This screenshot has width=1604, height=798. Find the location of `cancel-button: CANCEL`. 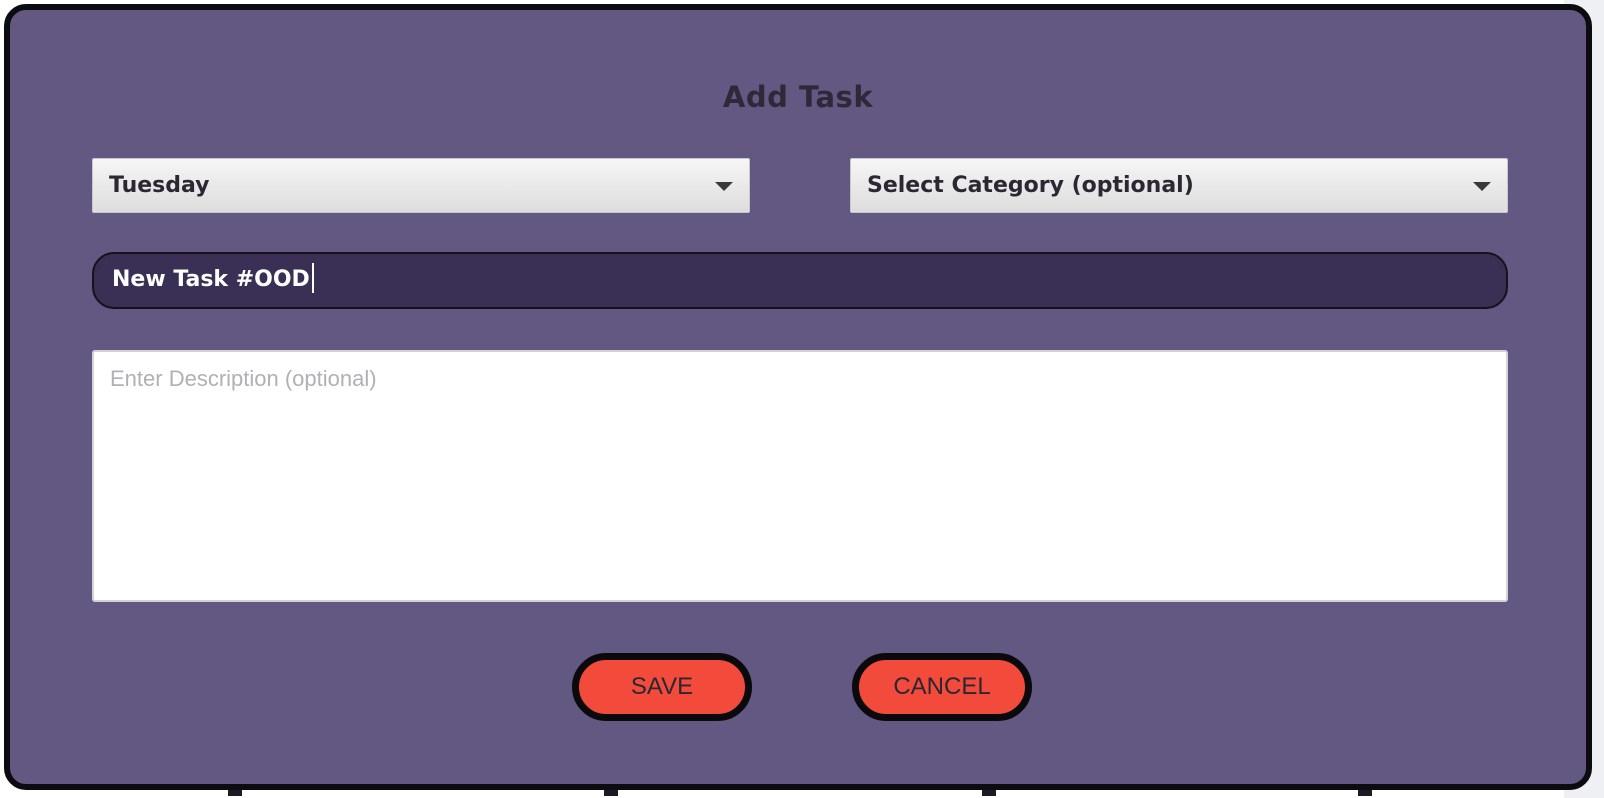

cancel-button: CANCEL is located at coordinates (942, 687).